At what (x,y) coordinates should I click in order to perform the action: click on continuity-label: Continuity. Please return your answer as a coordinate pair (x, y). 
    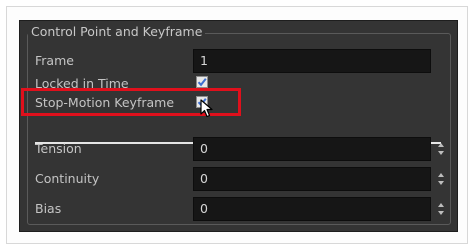
    Looking at the image, I should click on (67, 178).